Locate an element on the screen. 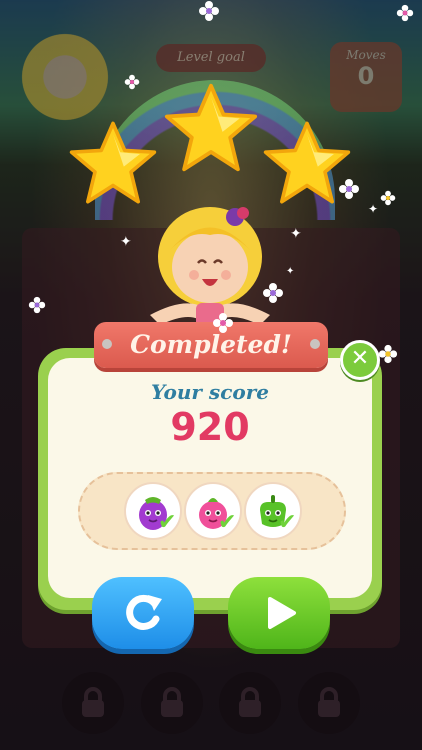 The height and width of the screenshot is (750, 422). replay-button is located at coordinates (143, 613).